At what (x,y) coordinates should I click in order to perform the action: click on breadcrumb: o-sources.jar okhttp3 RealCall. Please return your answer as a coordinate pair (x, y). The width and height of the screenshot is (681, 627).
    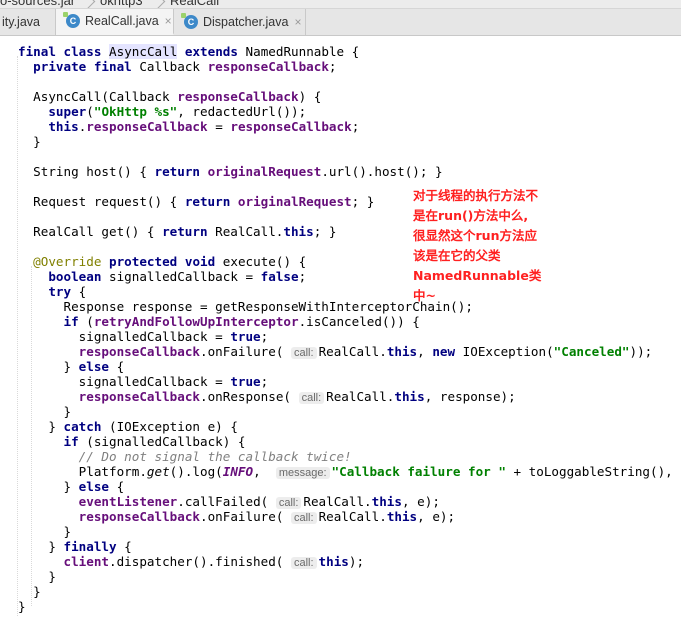
    Looking at the image, I should click on (340, 4).